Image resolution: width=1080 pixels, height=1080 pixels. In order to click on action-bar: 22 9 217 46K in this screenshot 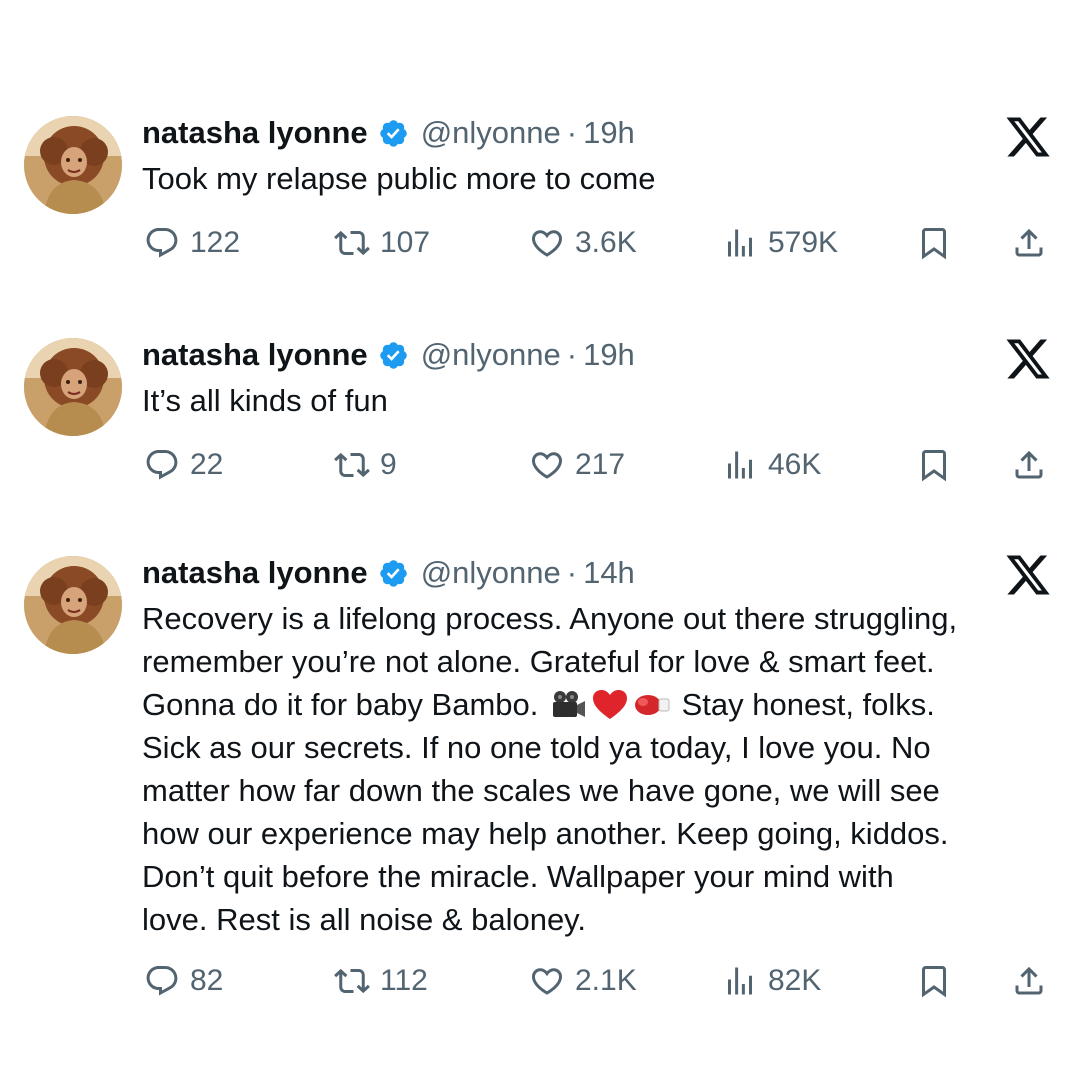, I will do `click(540, 465)`.